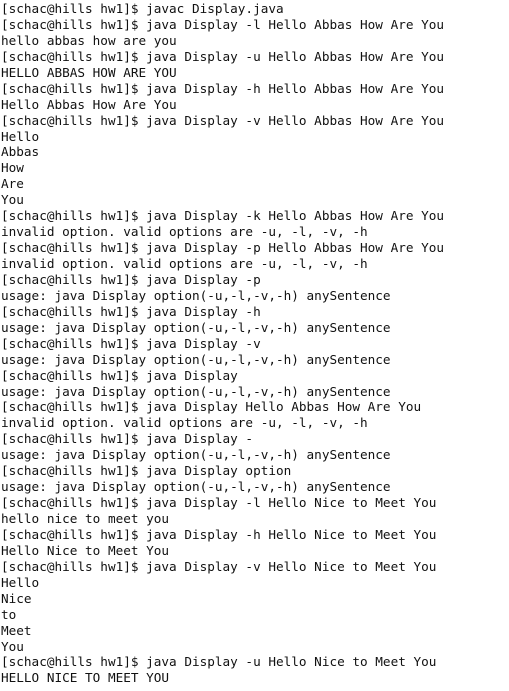  What do you see at coordinates (131, 311) in the screenshot?
I see `terminal-line: [schac@hills hw1]$ java Display -h` at bounding box center [131, 311].